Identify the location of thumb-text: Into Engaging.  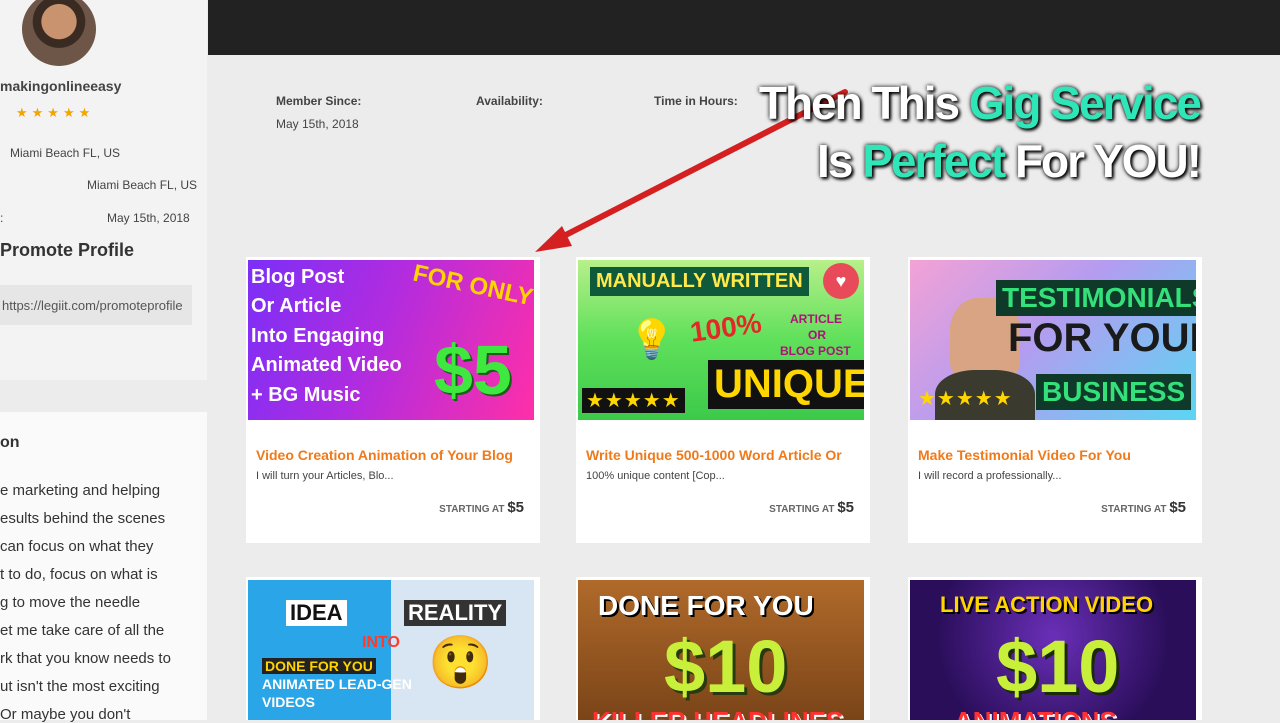
(318, 336).